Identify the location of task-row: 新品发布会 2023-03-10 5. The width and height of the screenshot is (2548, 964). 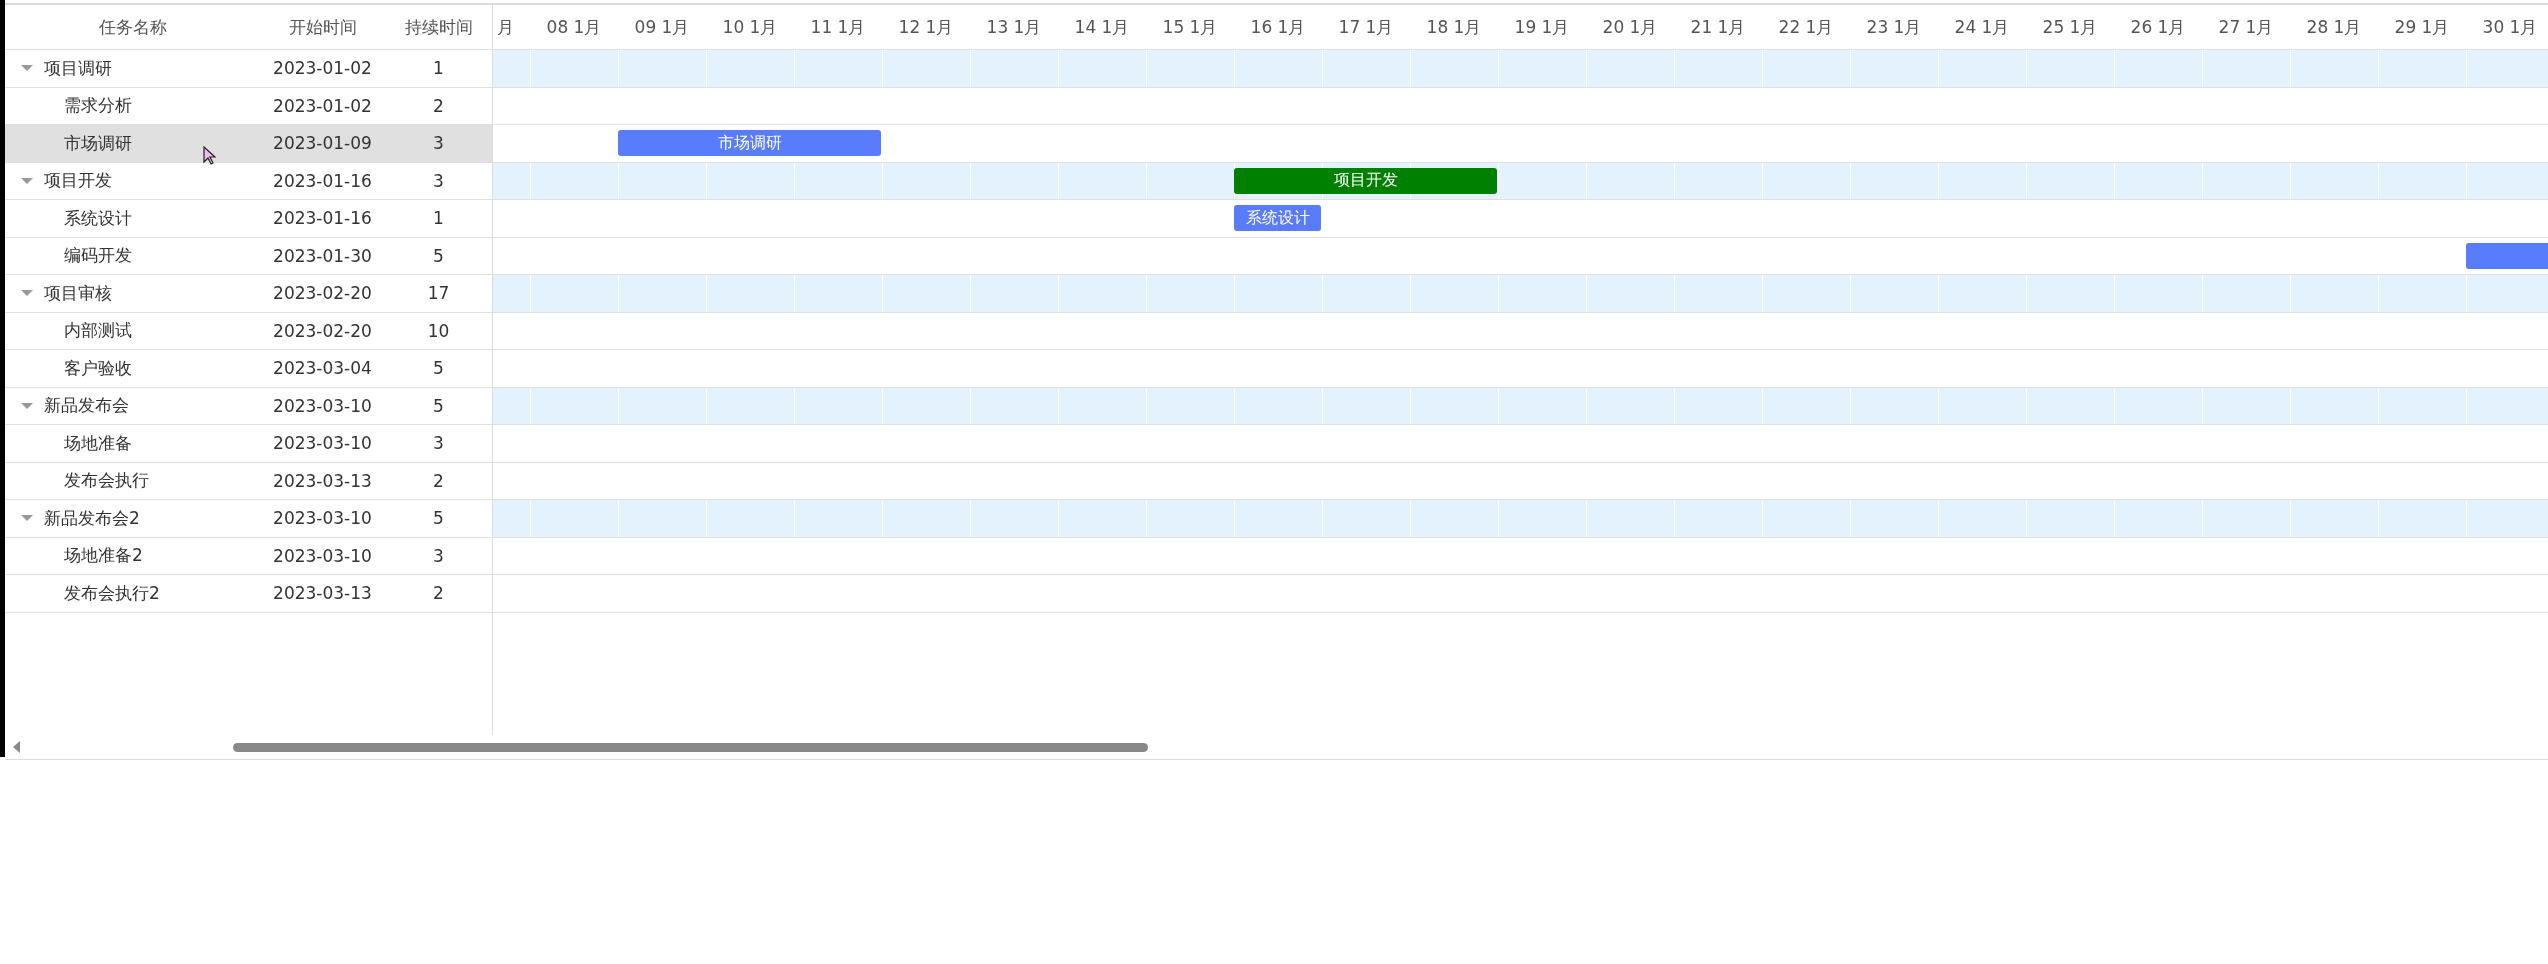
(248, 406).